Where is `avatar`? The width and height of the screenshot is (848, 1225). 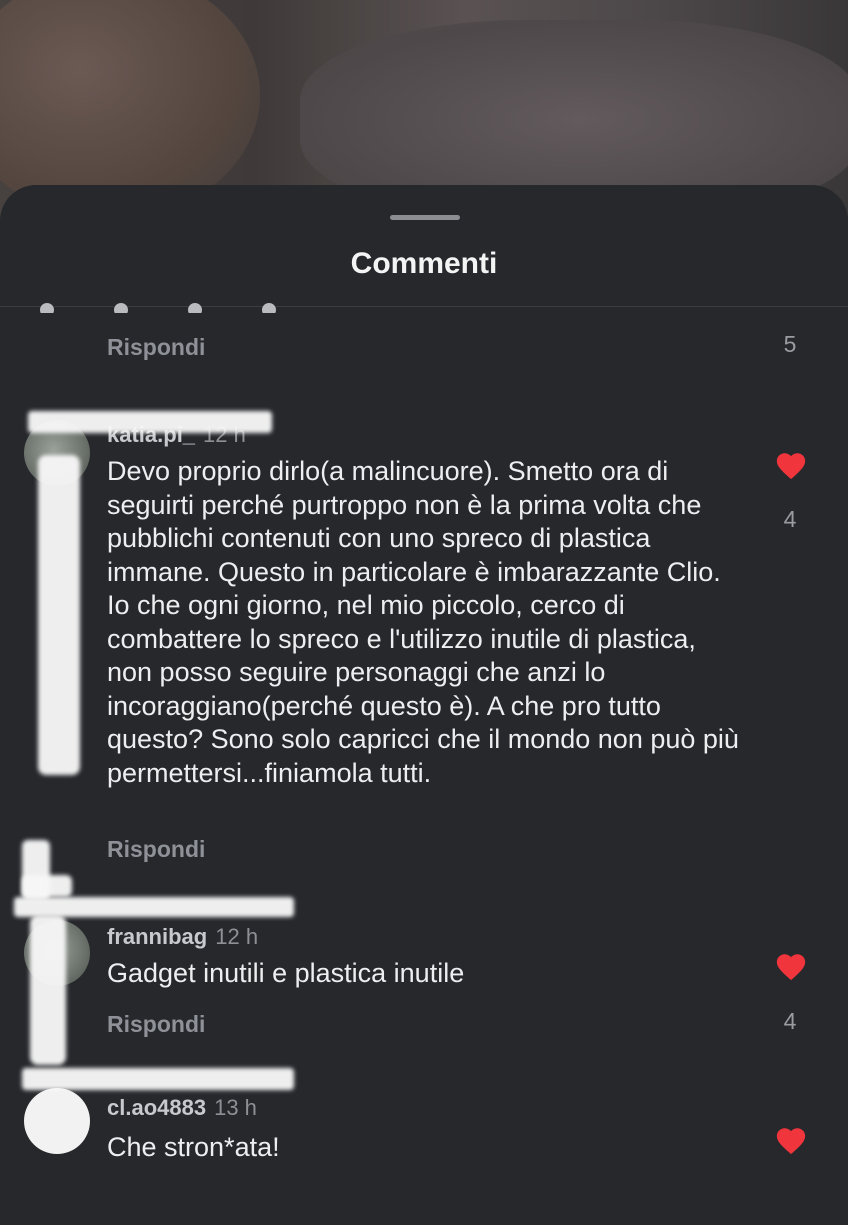
avatar is located at coordinates (57, 1121).